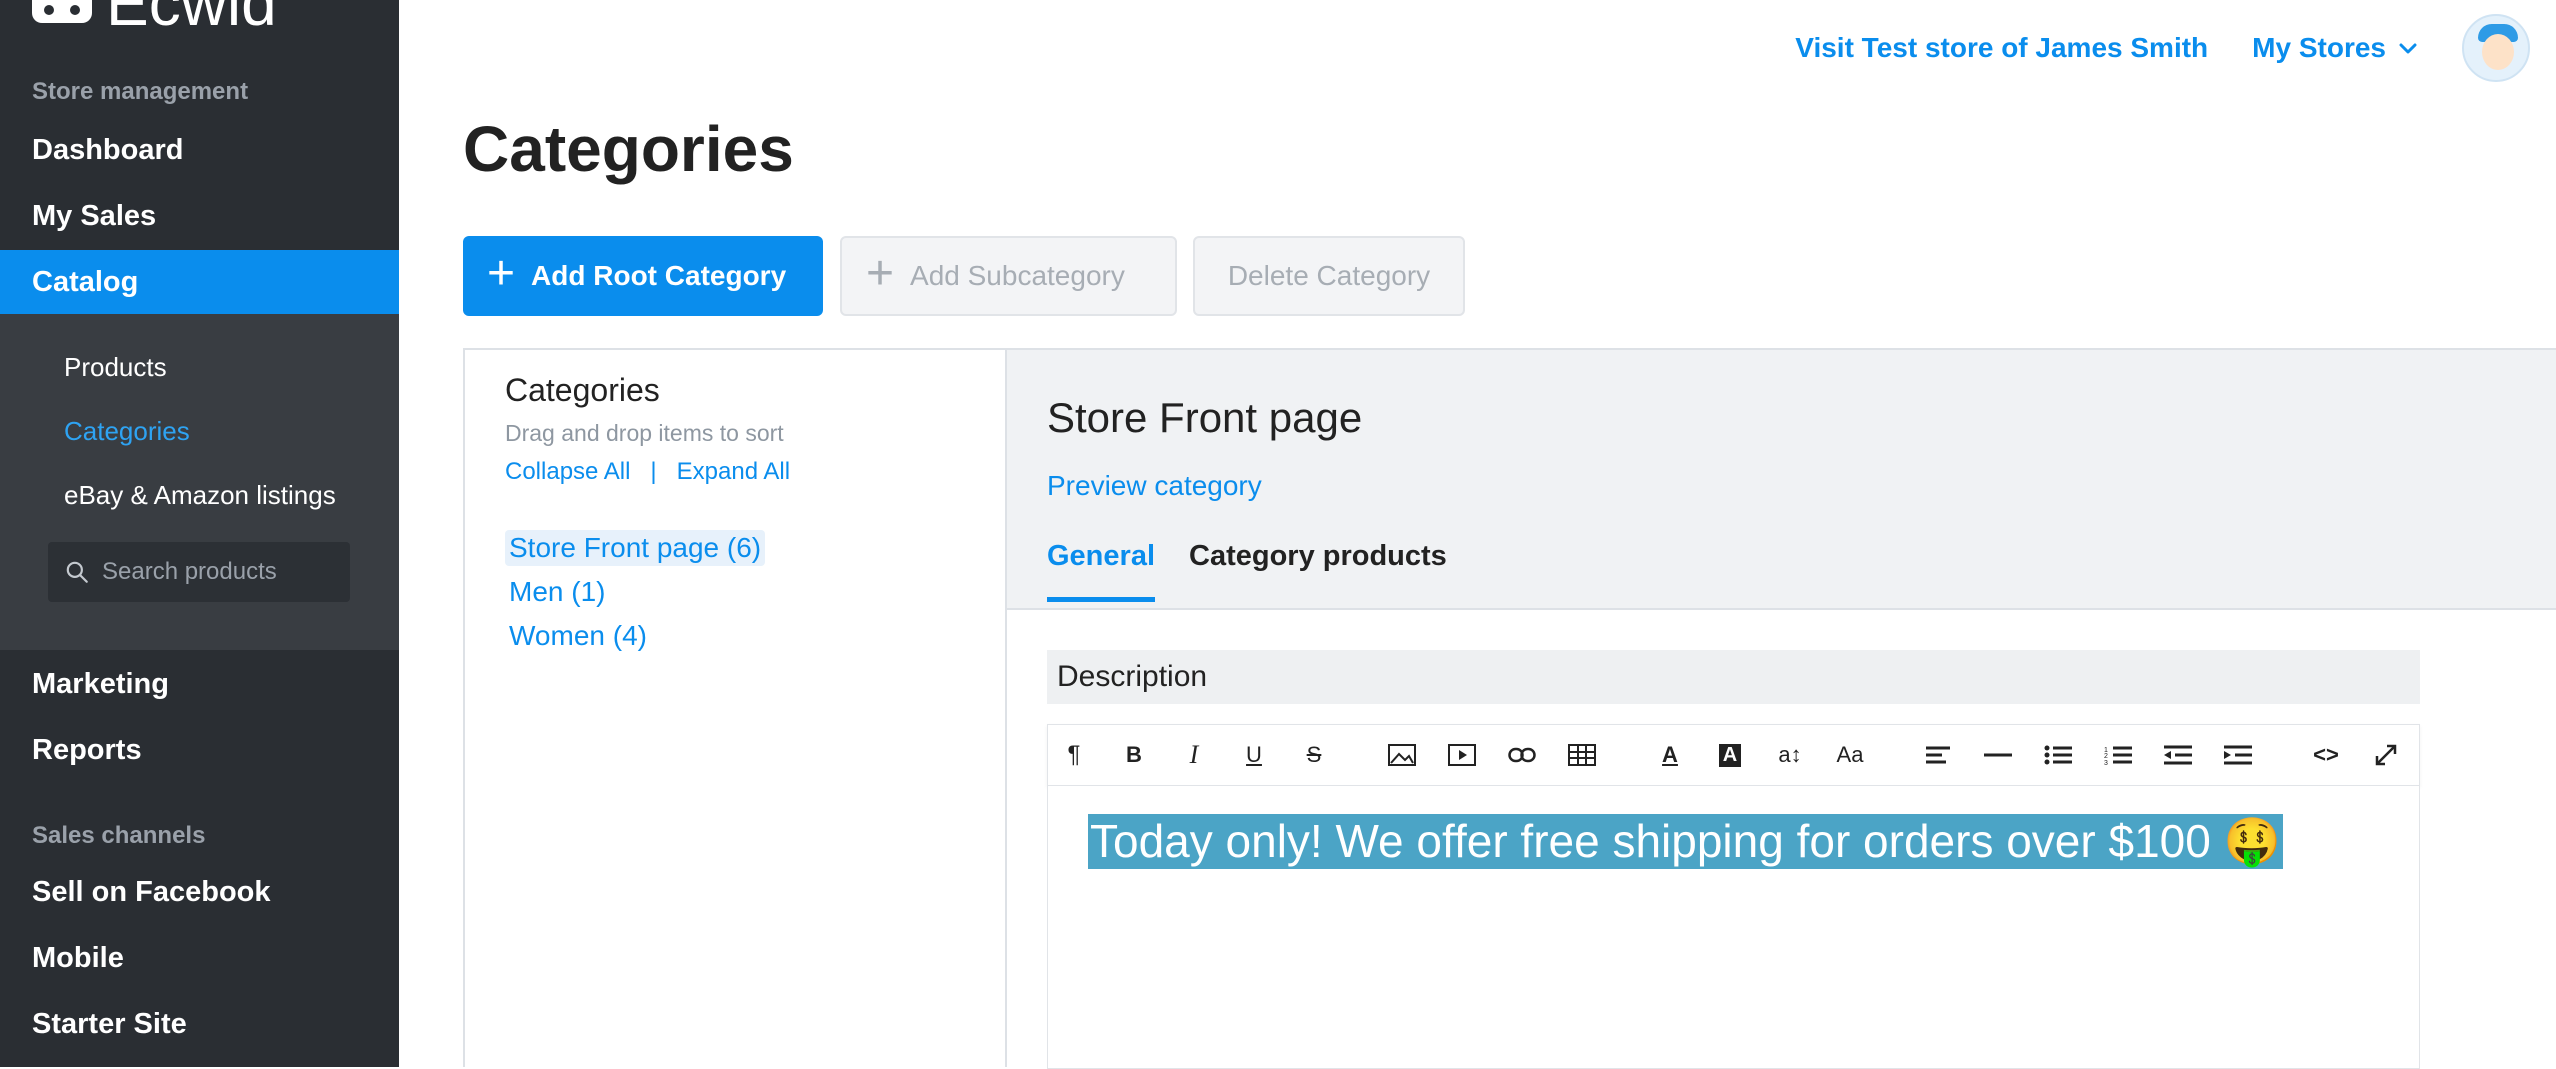  I want to click on table-icon, so click(1582, 755).